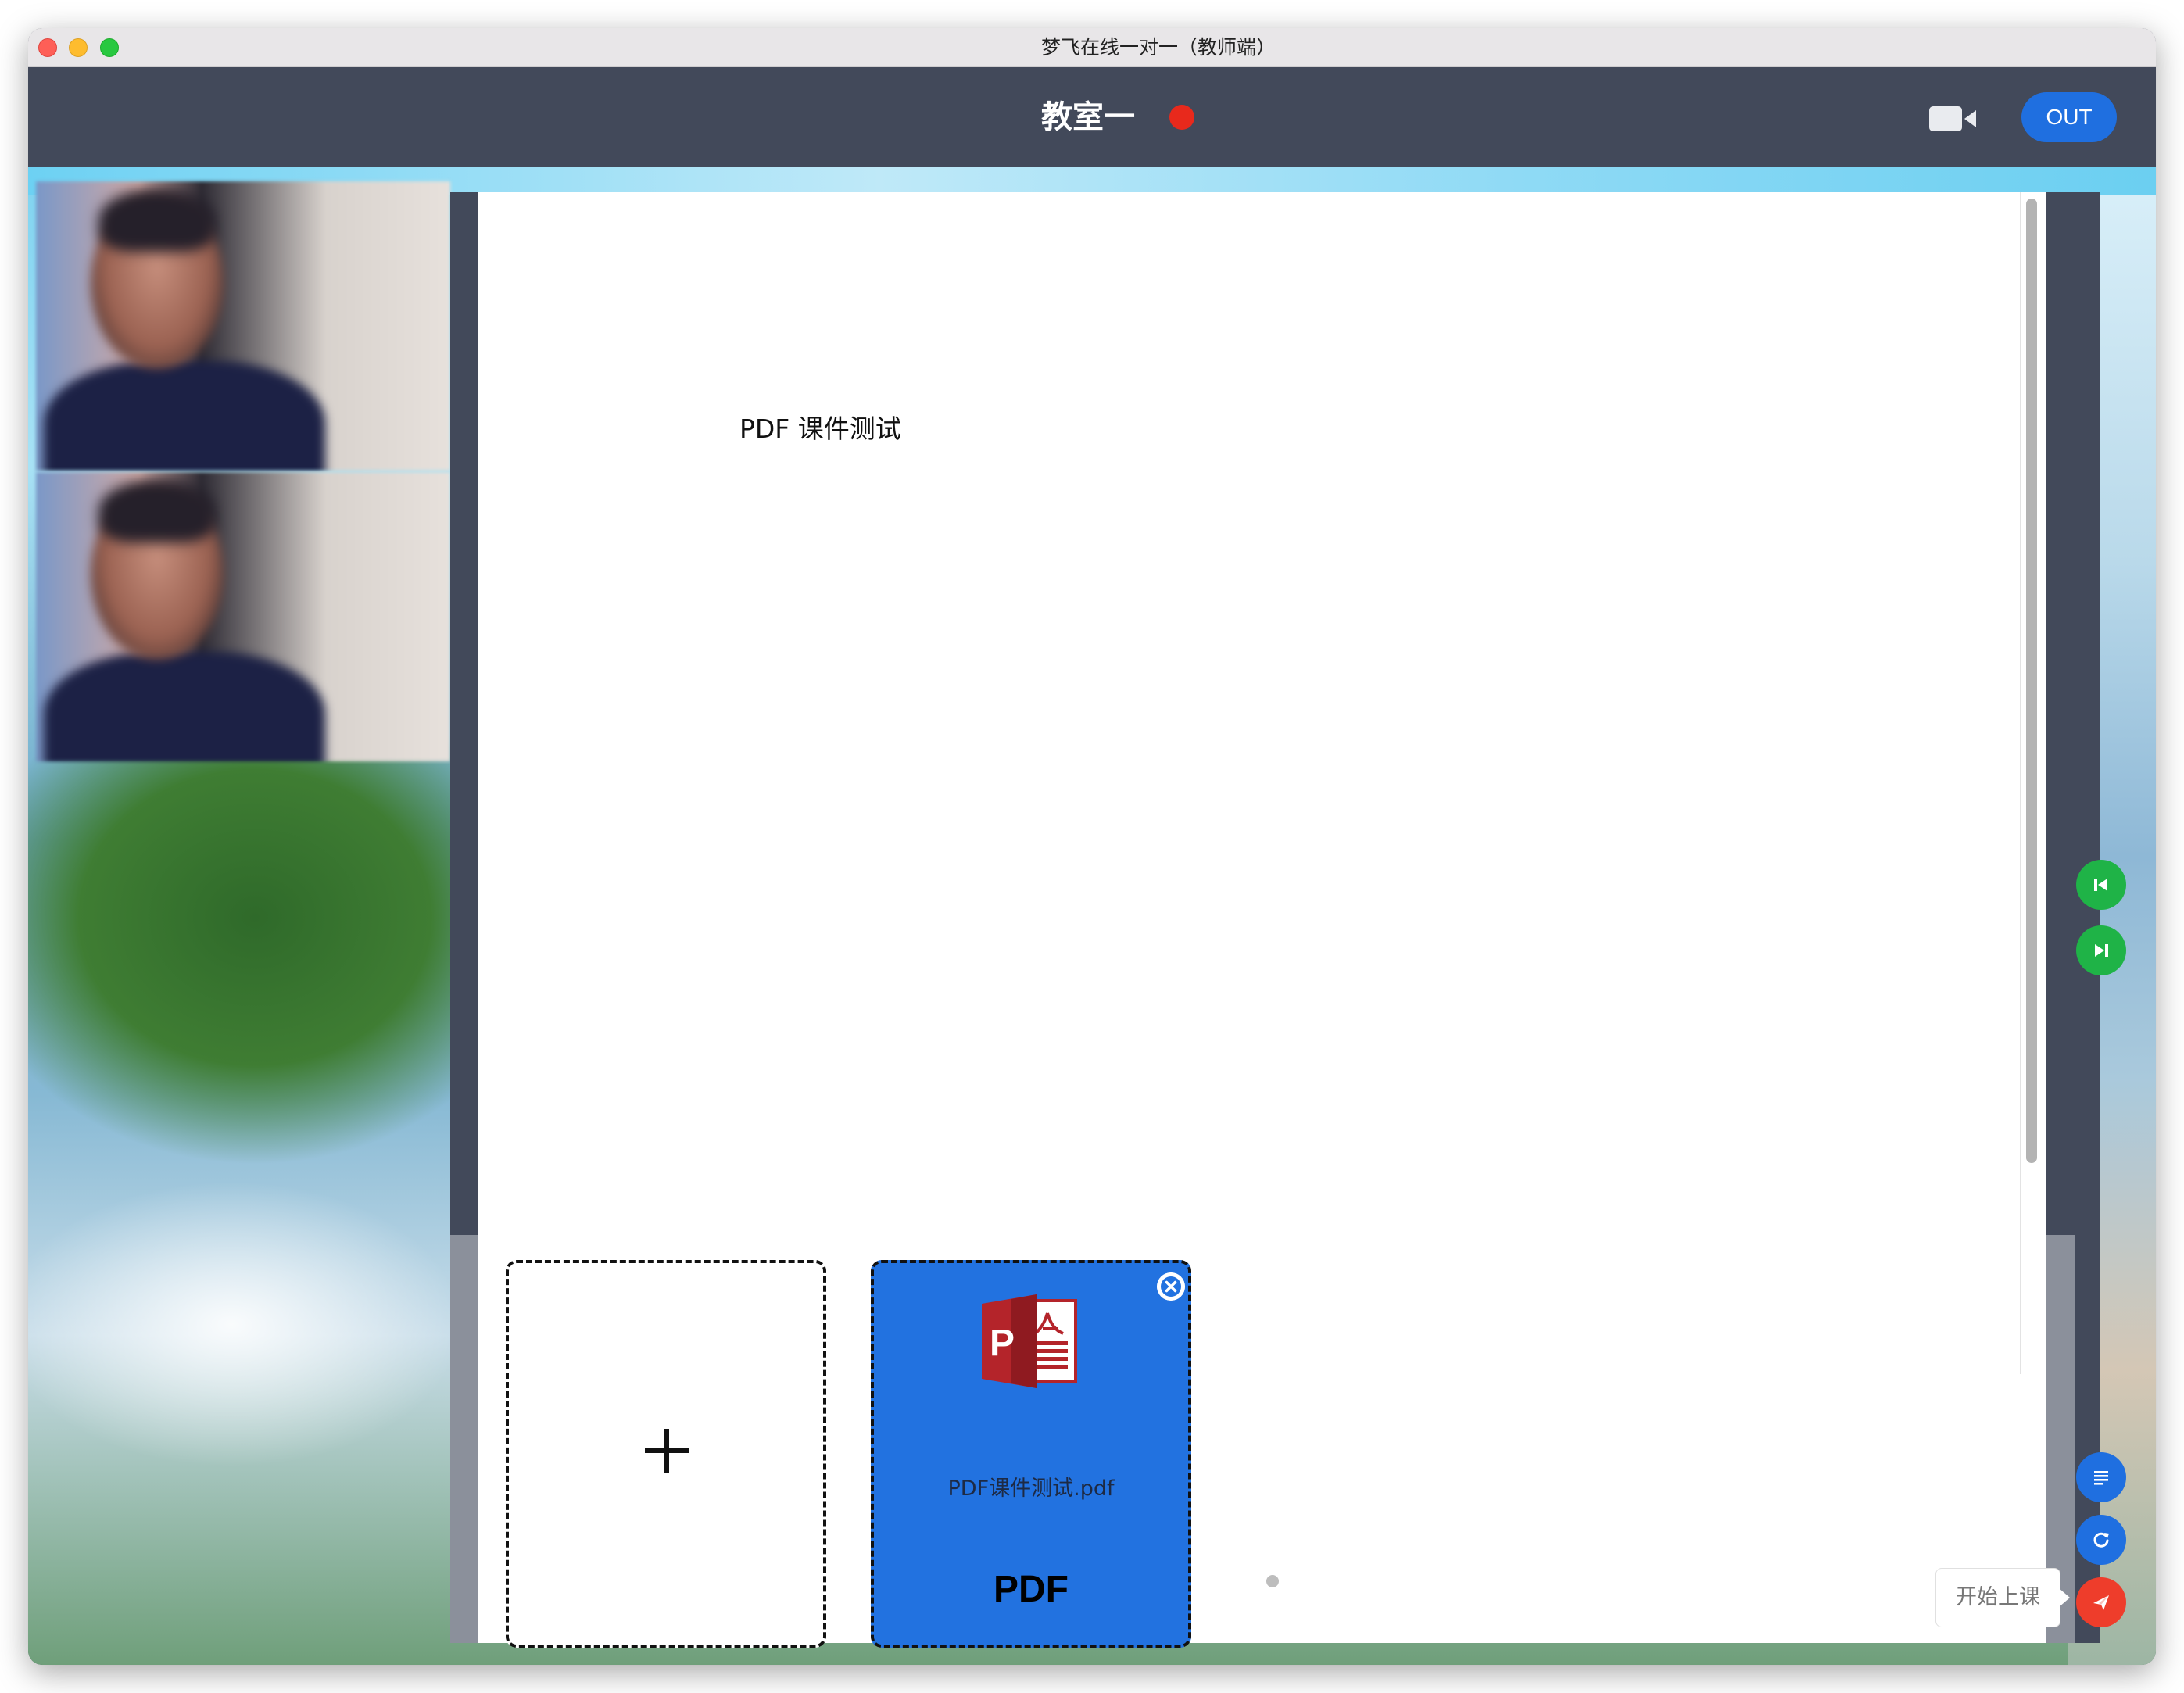  What do you see at coordinates (1031, 1589) in the screenshot?
I see `pdf-file-type: PDF` at bounding box center [1031, 1589].